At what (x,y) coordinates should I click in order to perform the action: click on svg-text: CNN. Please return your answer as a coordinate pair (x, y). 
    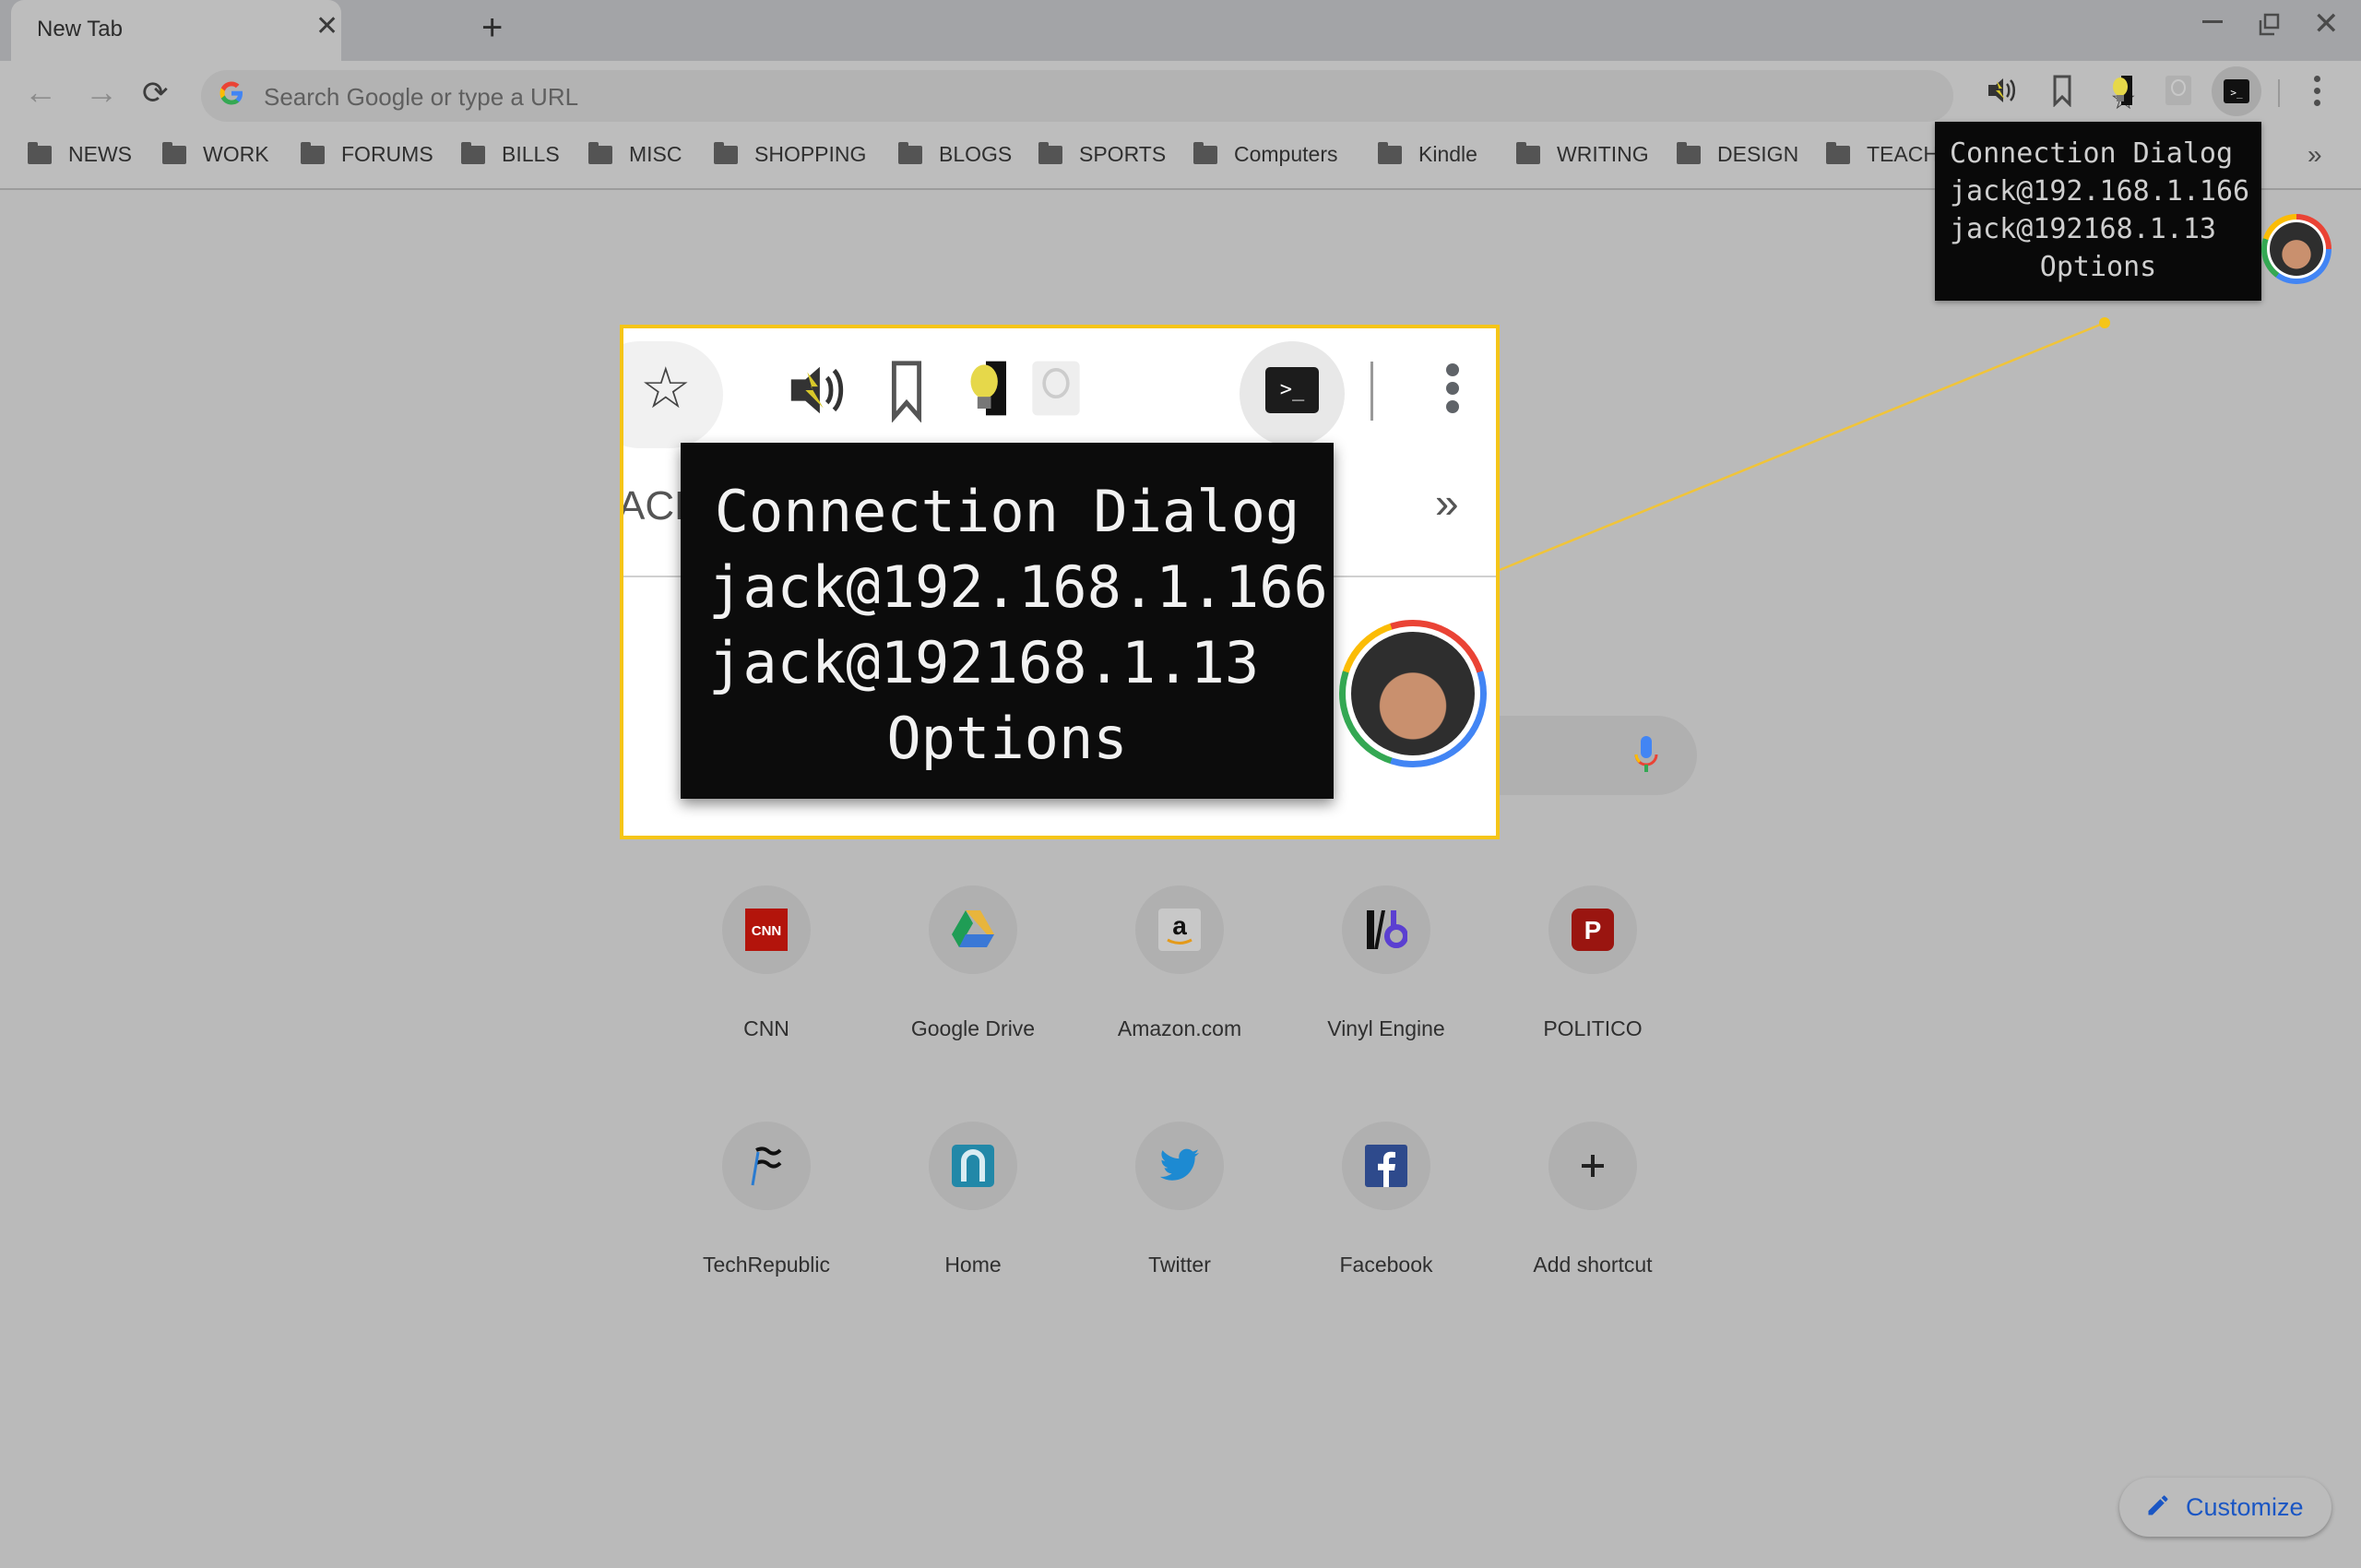
    Looking at the image, I should click on (767, 931).